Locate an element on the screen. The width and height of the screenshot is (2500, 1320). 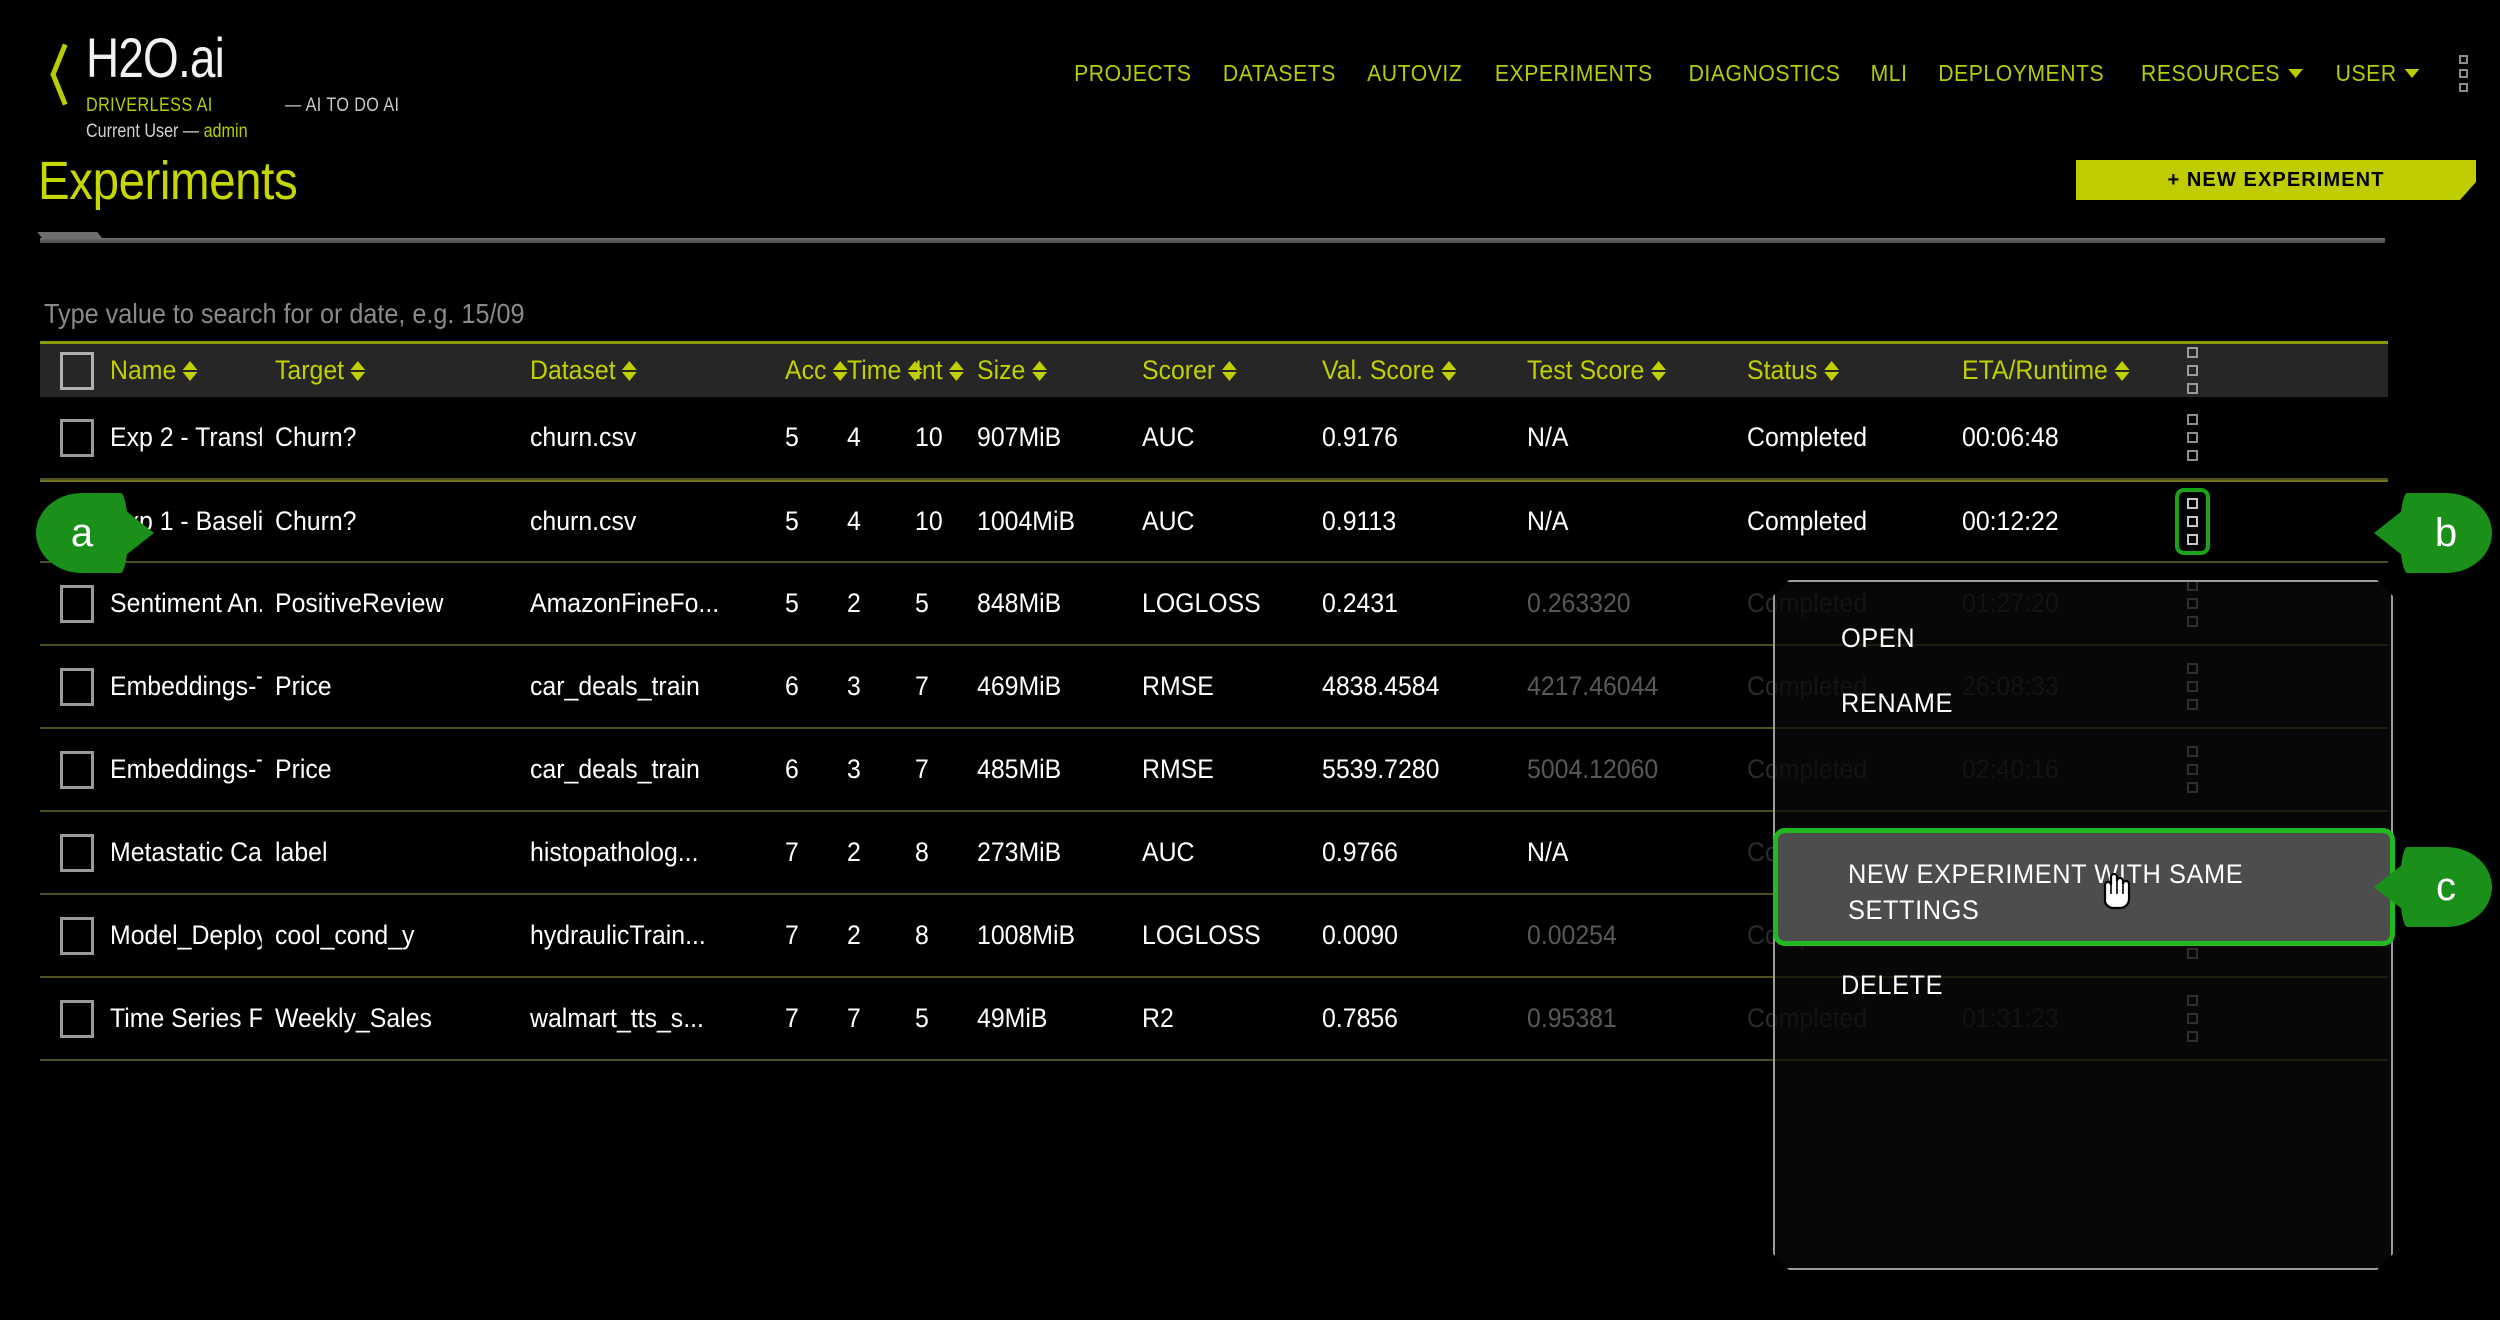
sort-icon-int is located at coordinates (956, 370).